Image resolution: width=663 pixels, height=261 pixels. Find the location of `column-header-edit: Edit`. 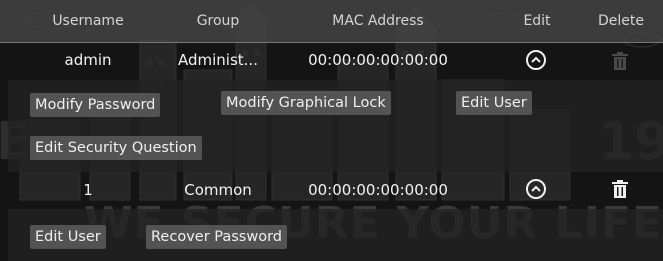

column-header-edit: Edit is located at coordinates (537, 21).